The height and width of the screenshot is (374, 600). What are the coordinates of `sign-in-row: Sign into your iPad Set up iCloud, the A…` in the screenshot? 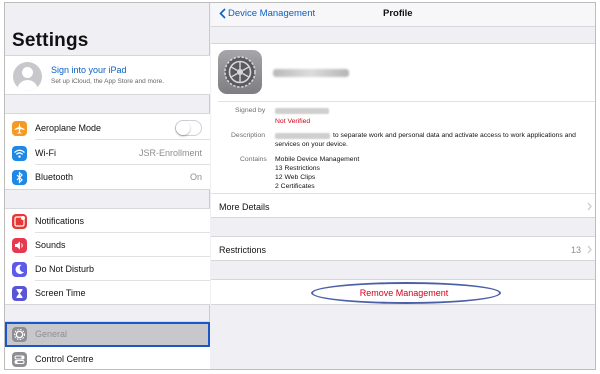 It's located at (107, 75).